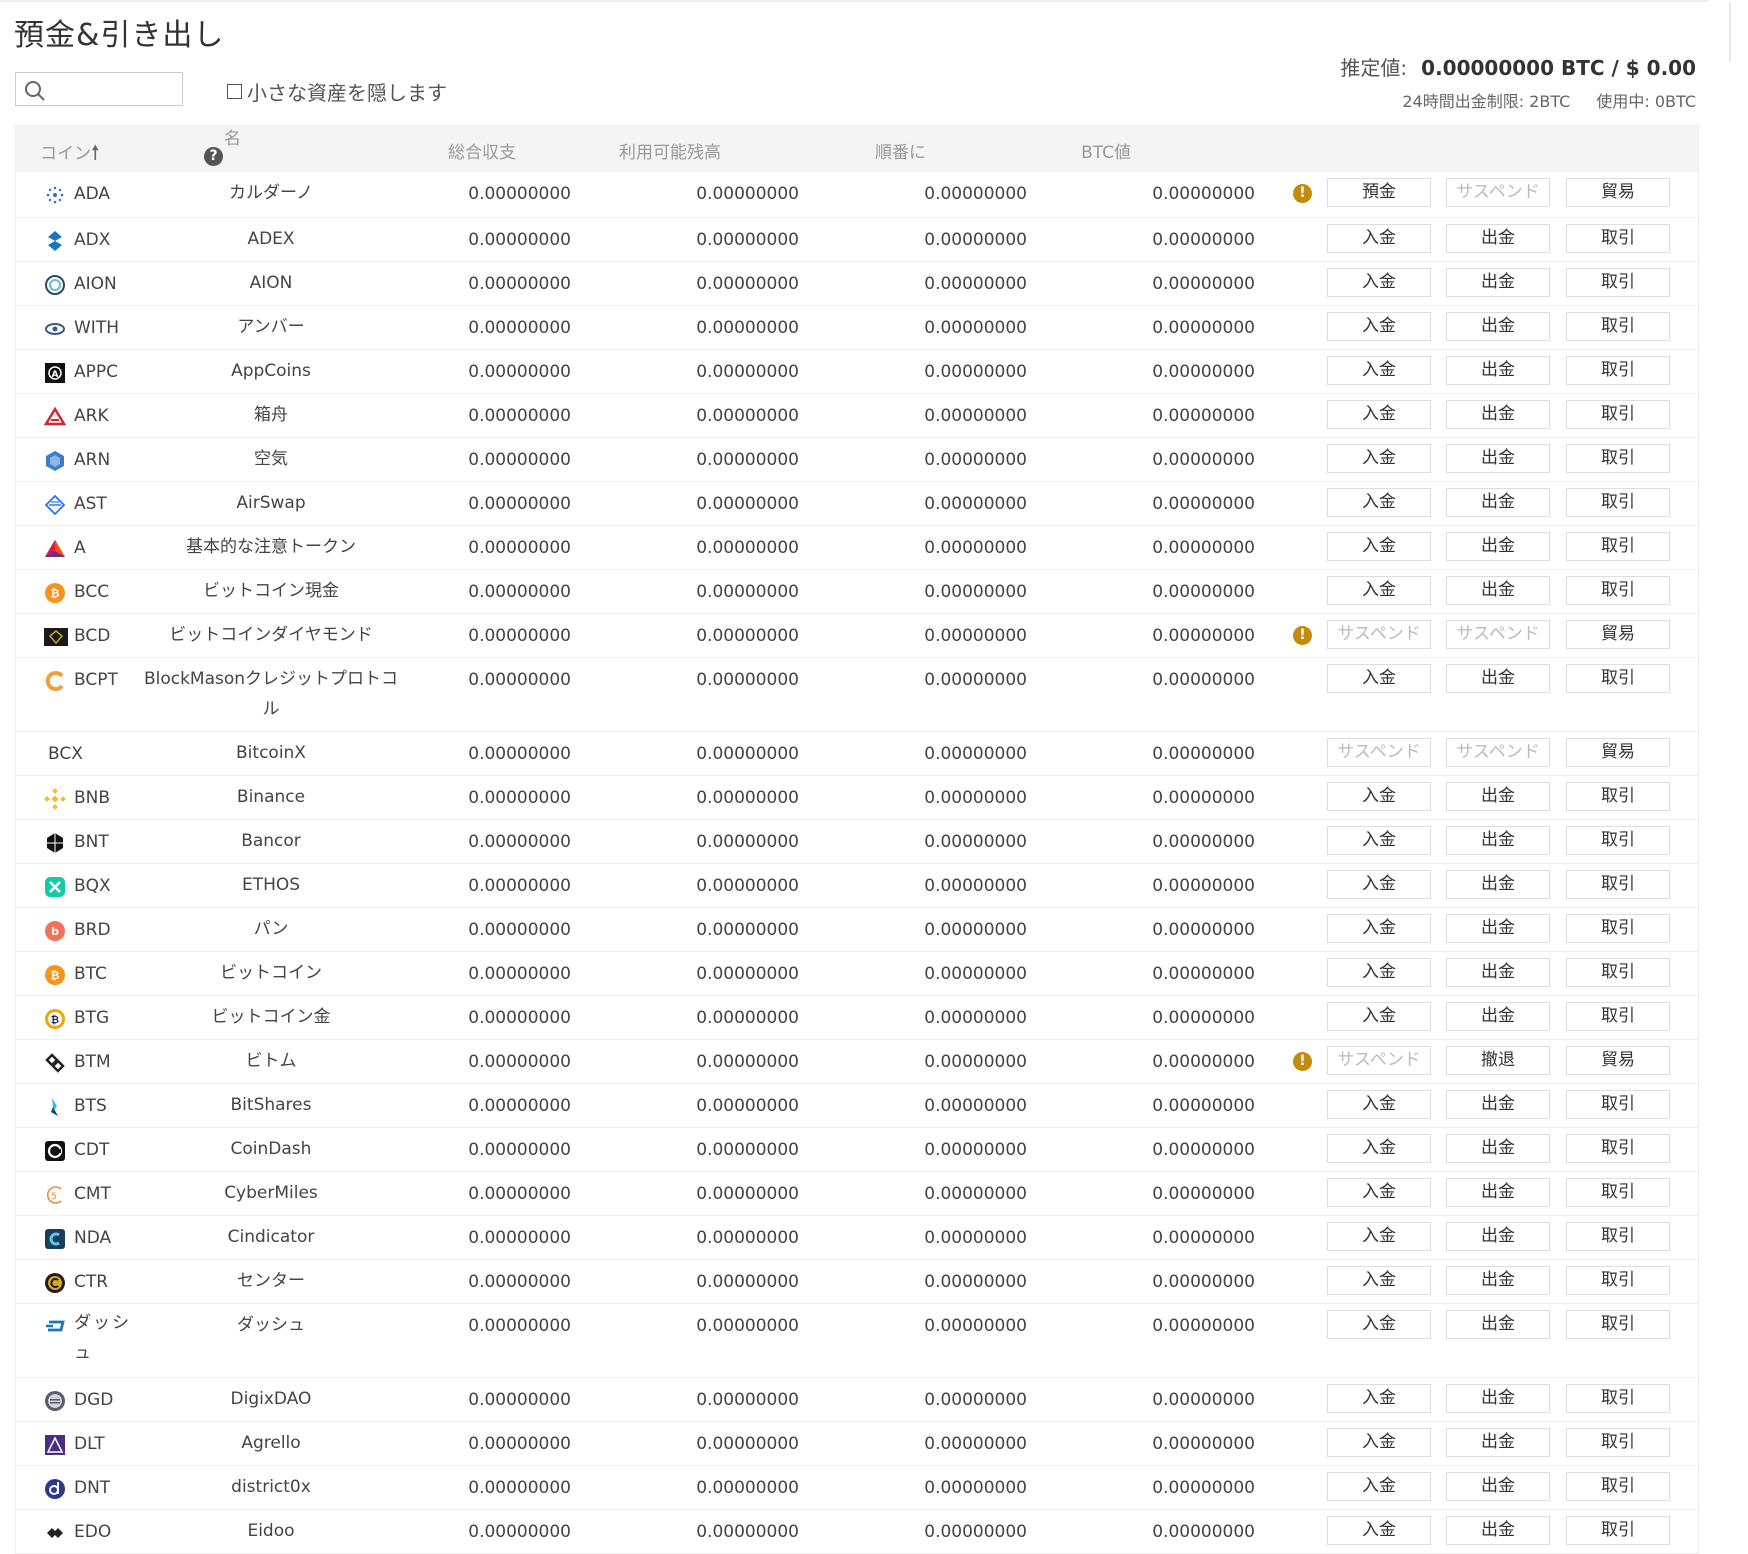 The image size is (1748, 1554). Describe the element at coordinates (453, 150) in the screenshot. I see `header-total: 総合収支` at that location.